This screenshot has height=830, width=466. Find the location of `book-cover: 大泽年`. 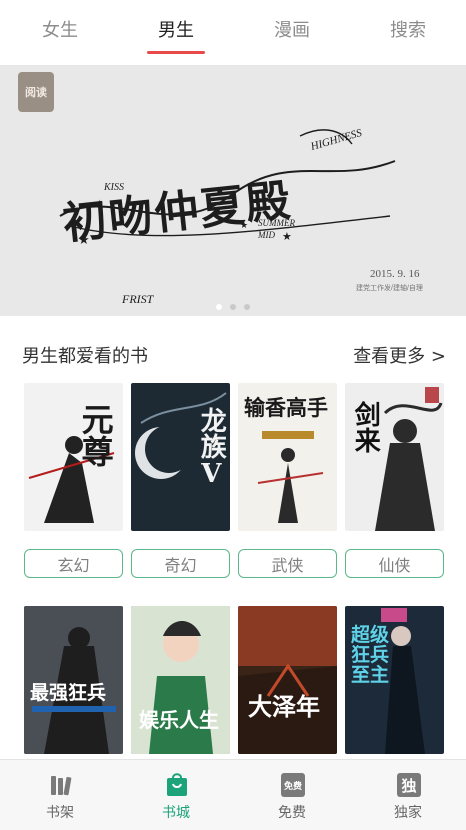

book-cover: 大泽年 is located at coordinates (287, 680).